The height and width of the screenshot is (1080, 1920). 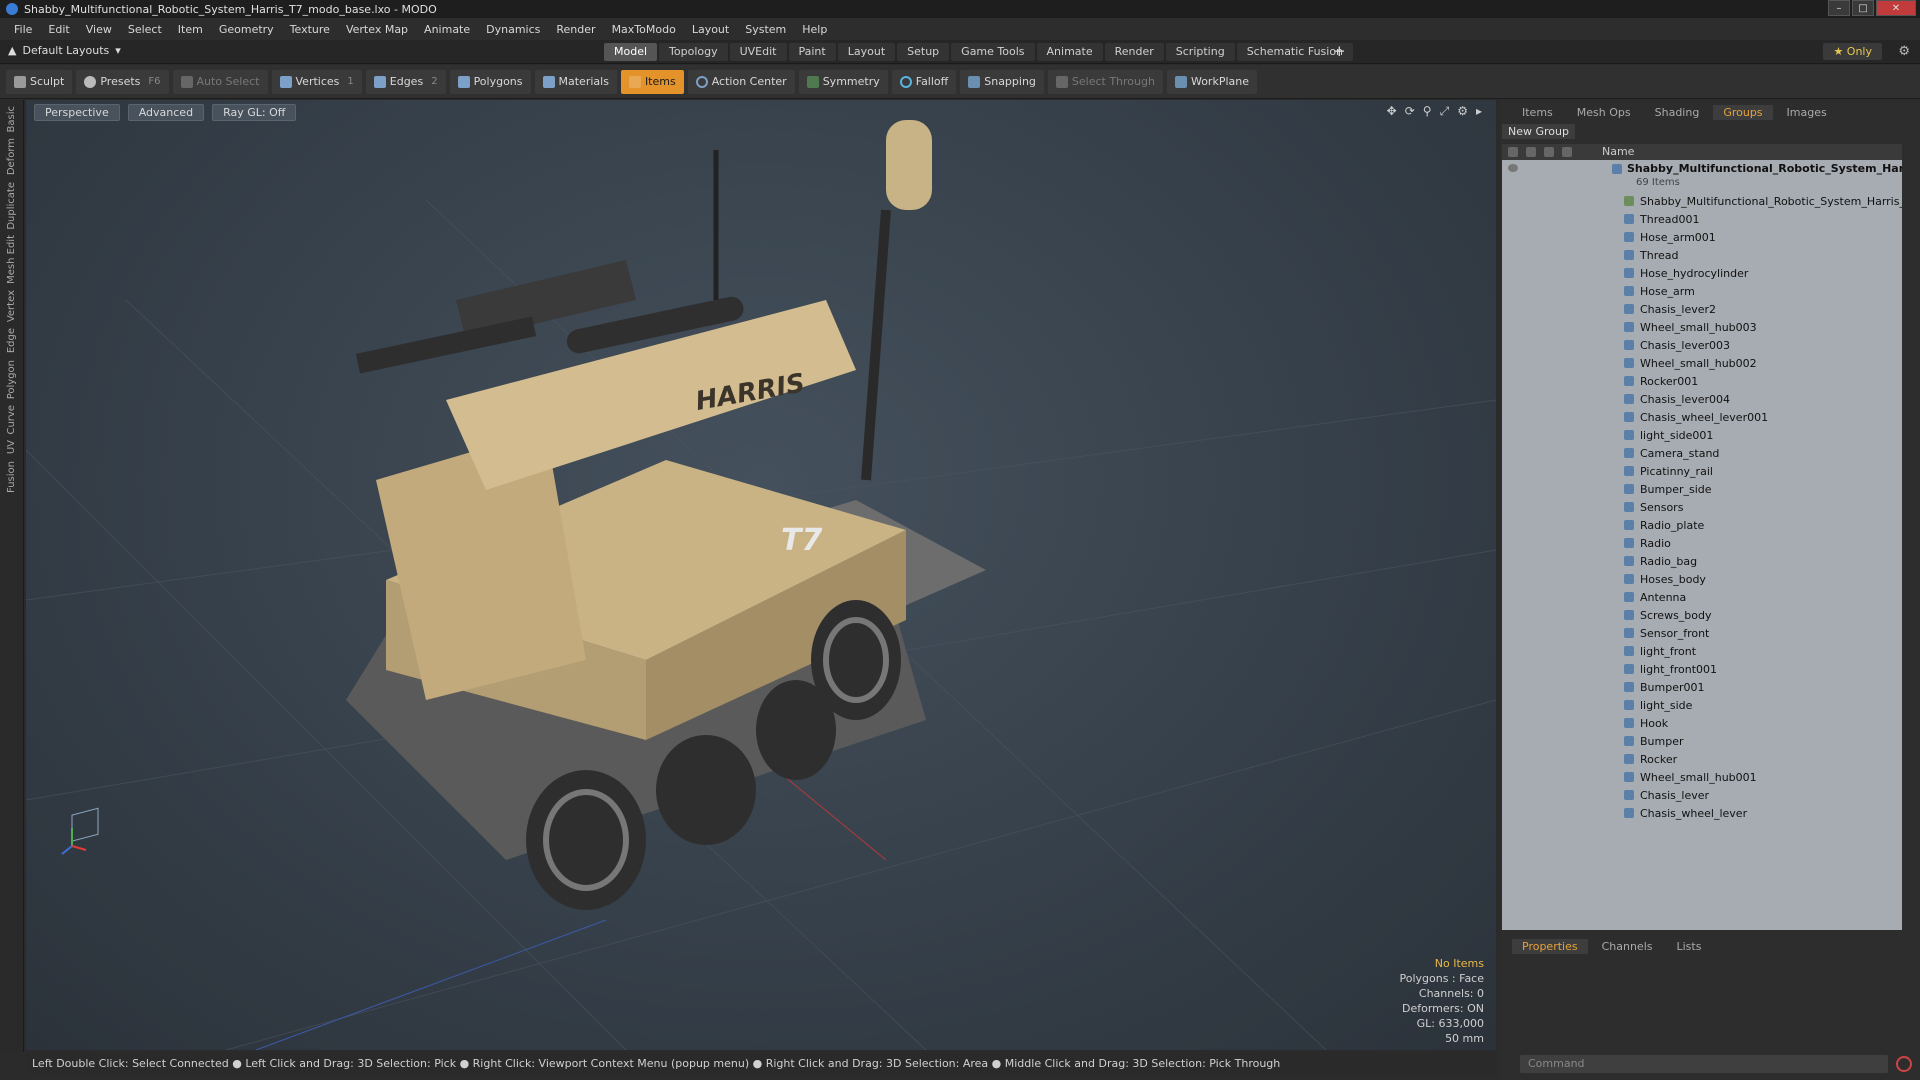 What do you see at coordinates (447, 29) in the screenshot?
I see `menu-animate: Animate` at bounding box center [447, 29].